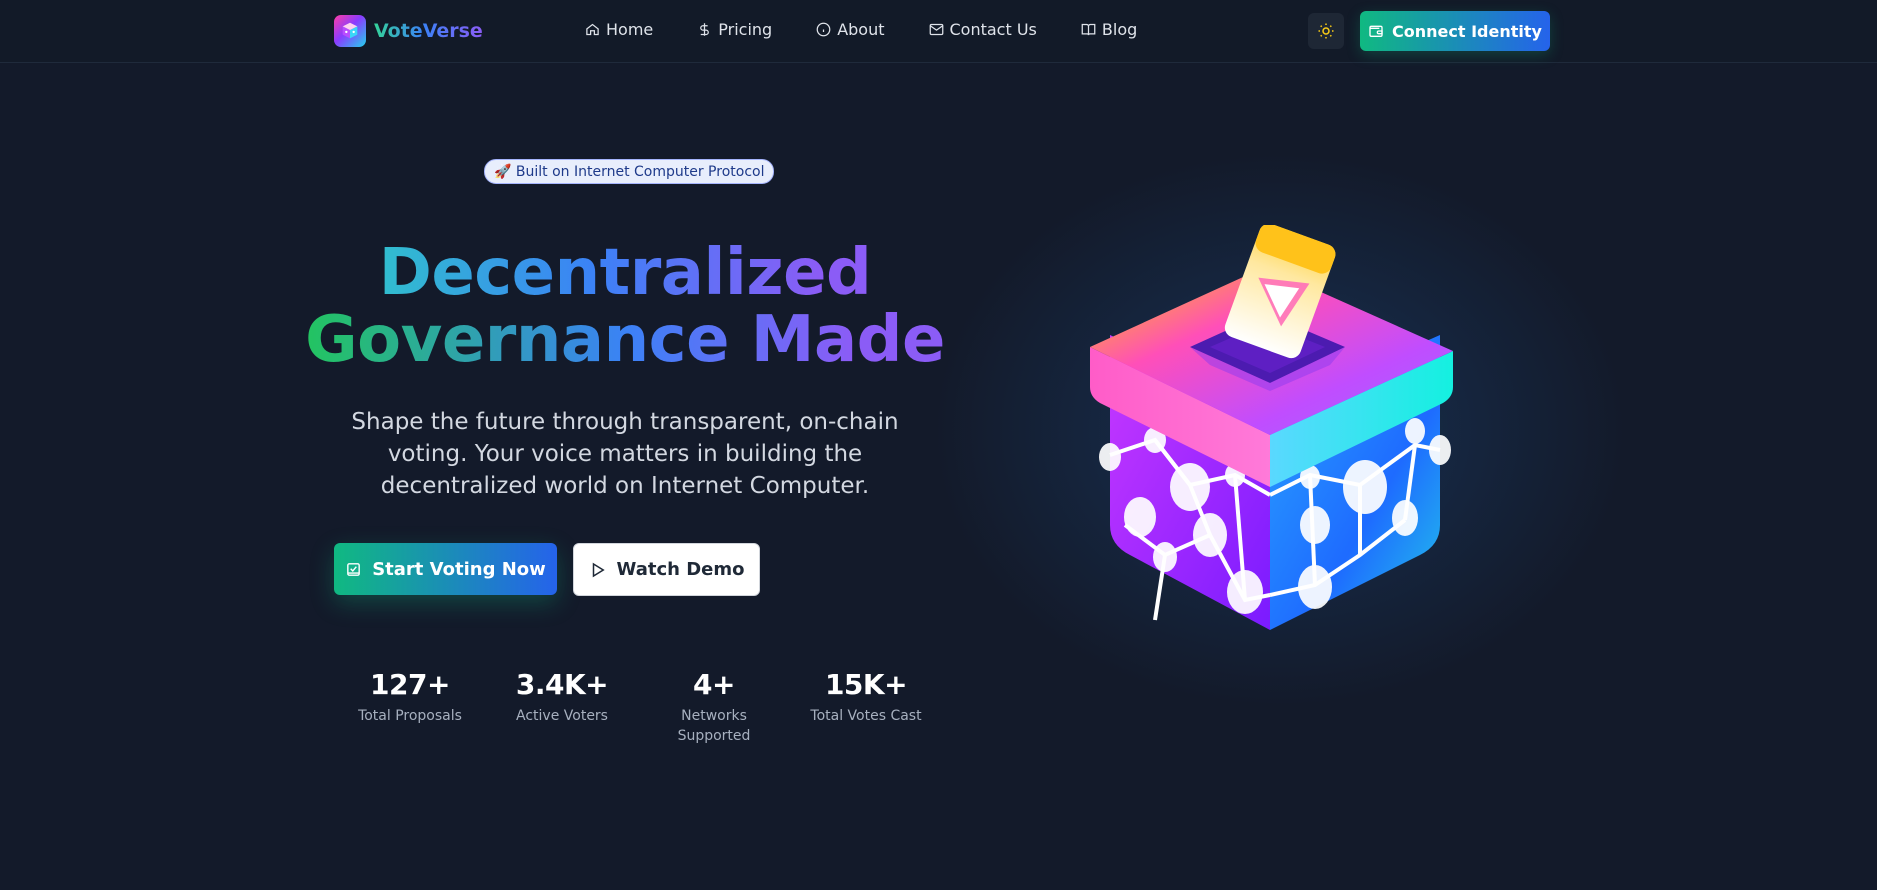  Describe the element at coordinates (625, 340) in the screenshot. I see `headline-line-2: Governance Made` at that location.